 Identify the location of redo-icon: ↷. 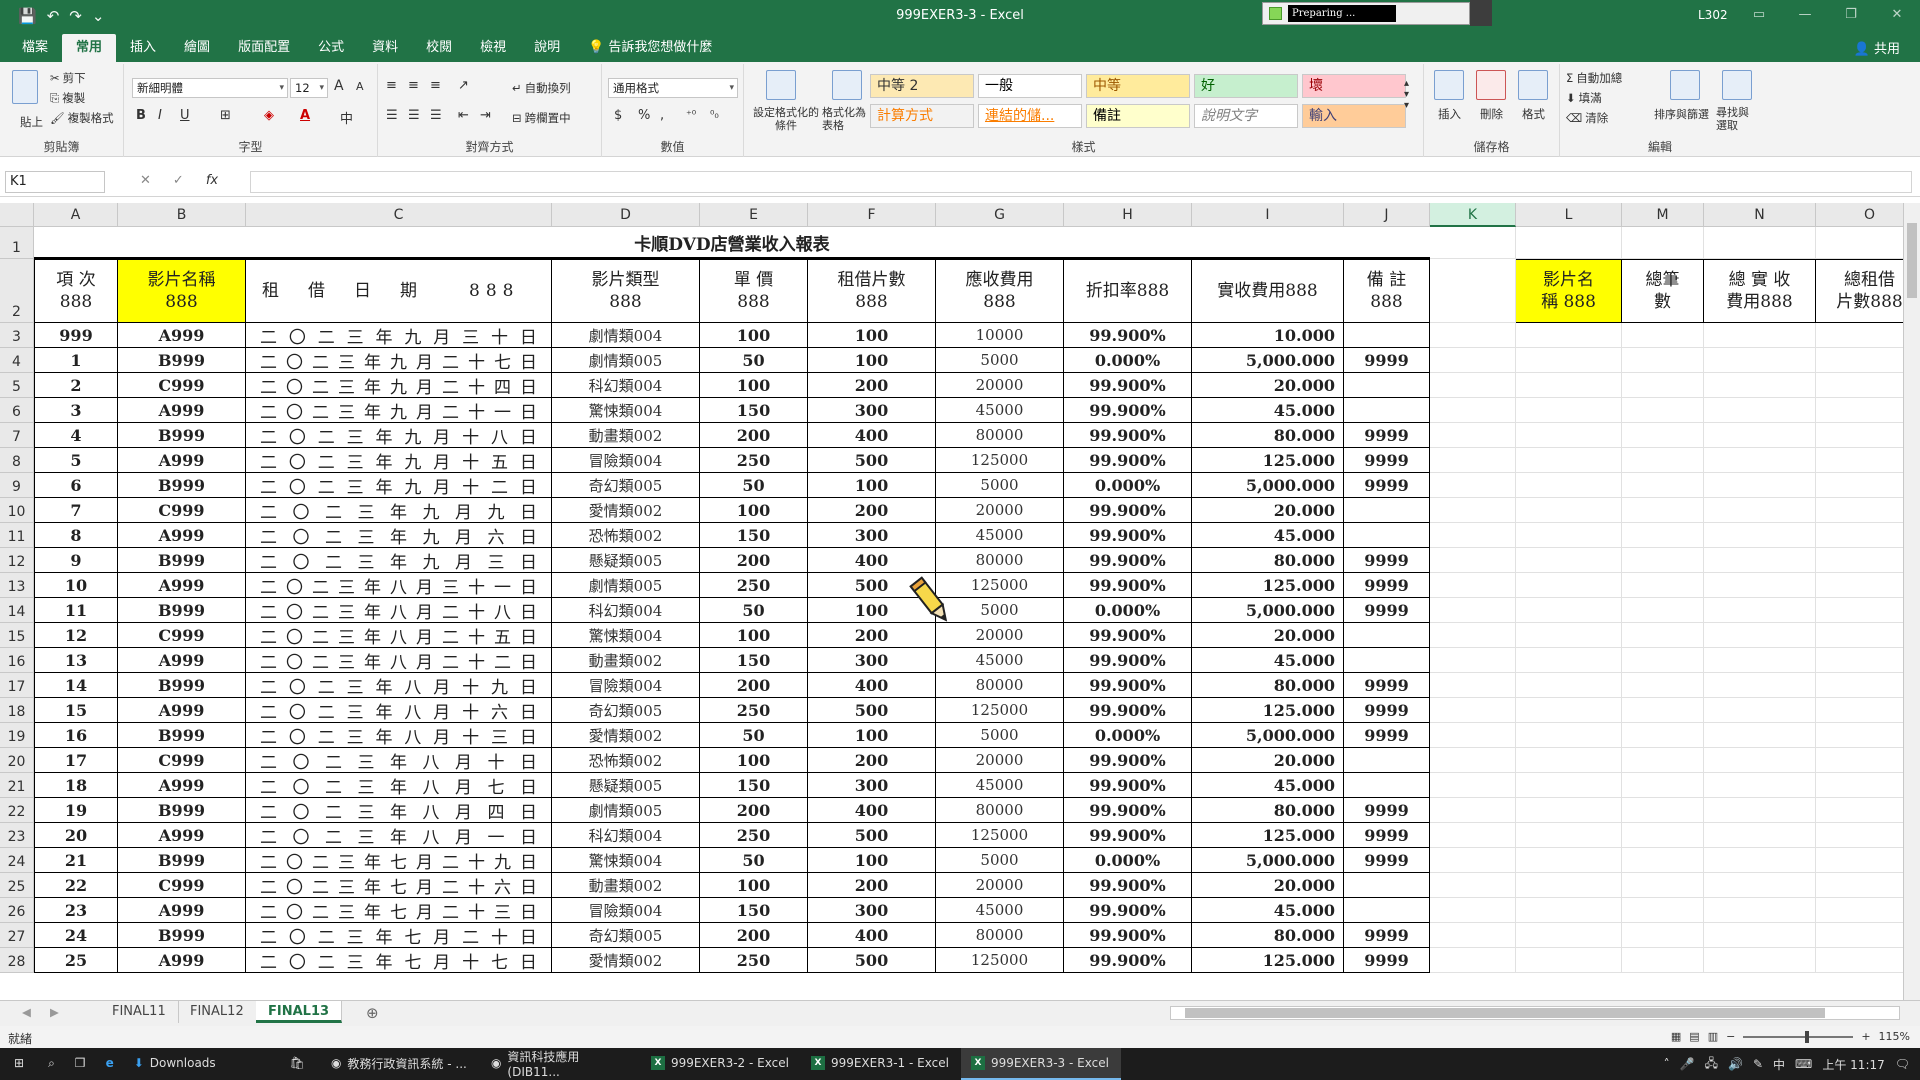
(75, 16).